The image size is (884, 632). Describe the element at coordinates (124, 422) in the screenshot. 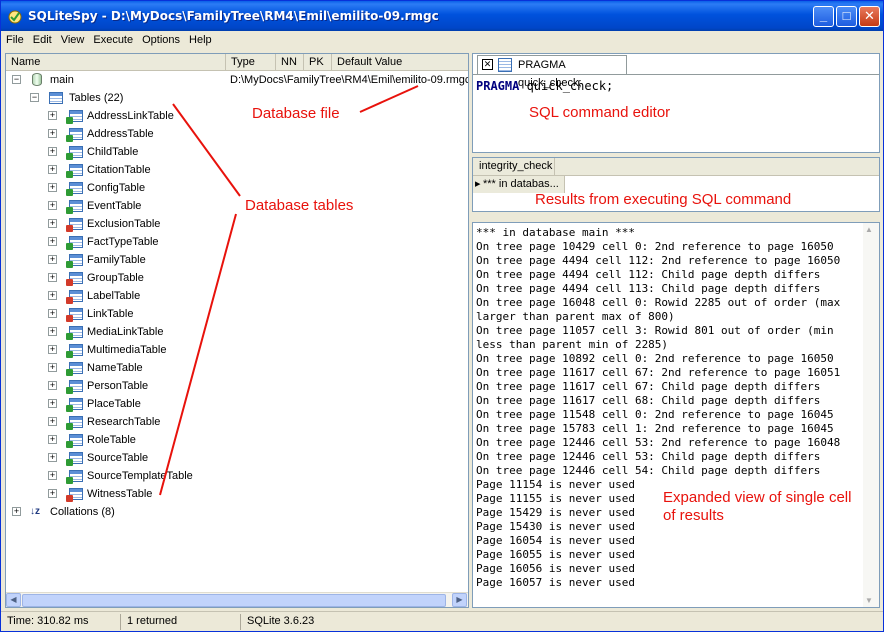

I see `table-name: ResearchTable` at that location.